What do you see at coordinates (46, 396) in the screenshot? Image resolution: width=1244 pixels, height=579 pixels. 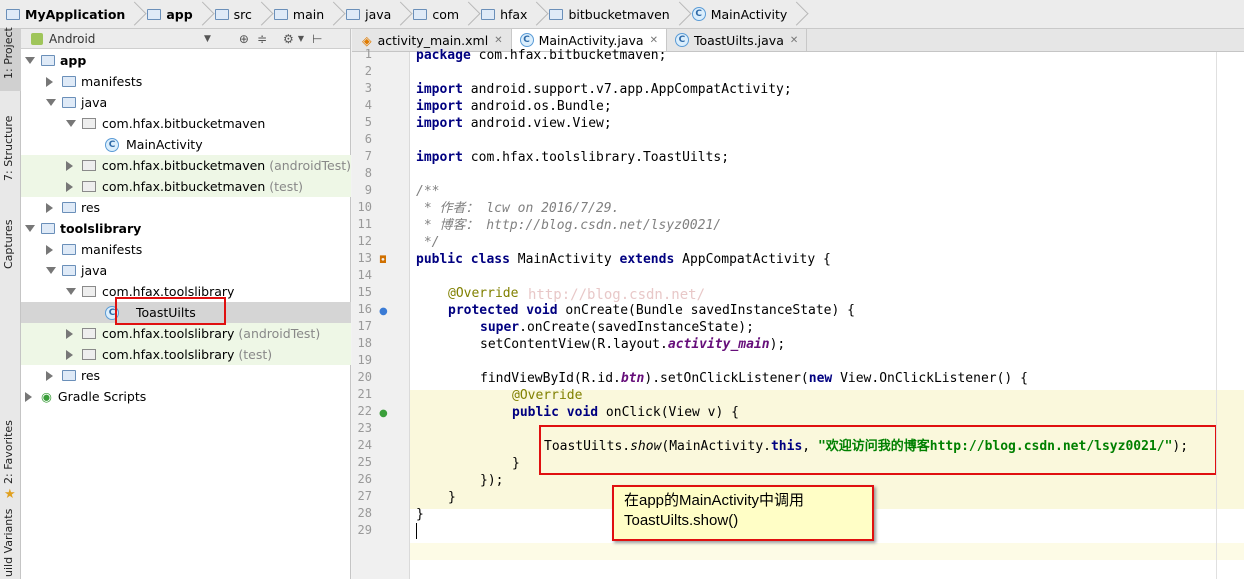 I see `gradle-icon: ◉` at bounding box center [46, 396].